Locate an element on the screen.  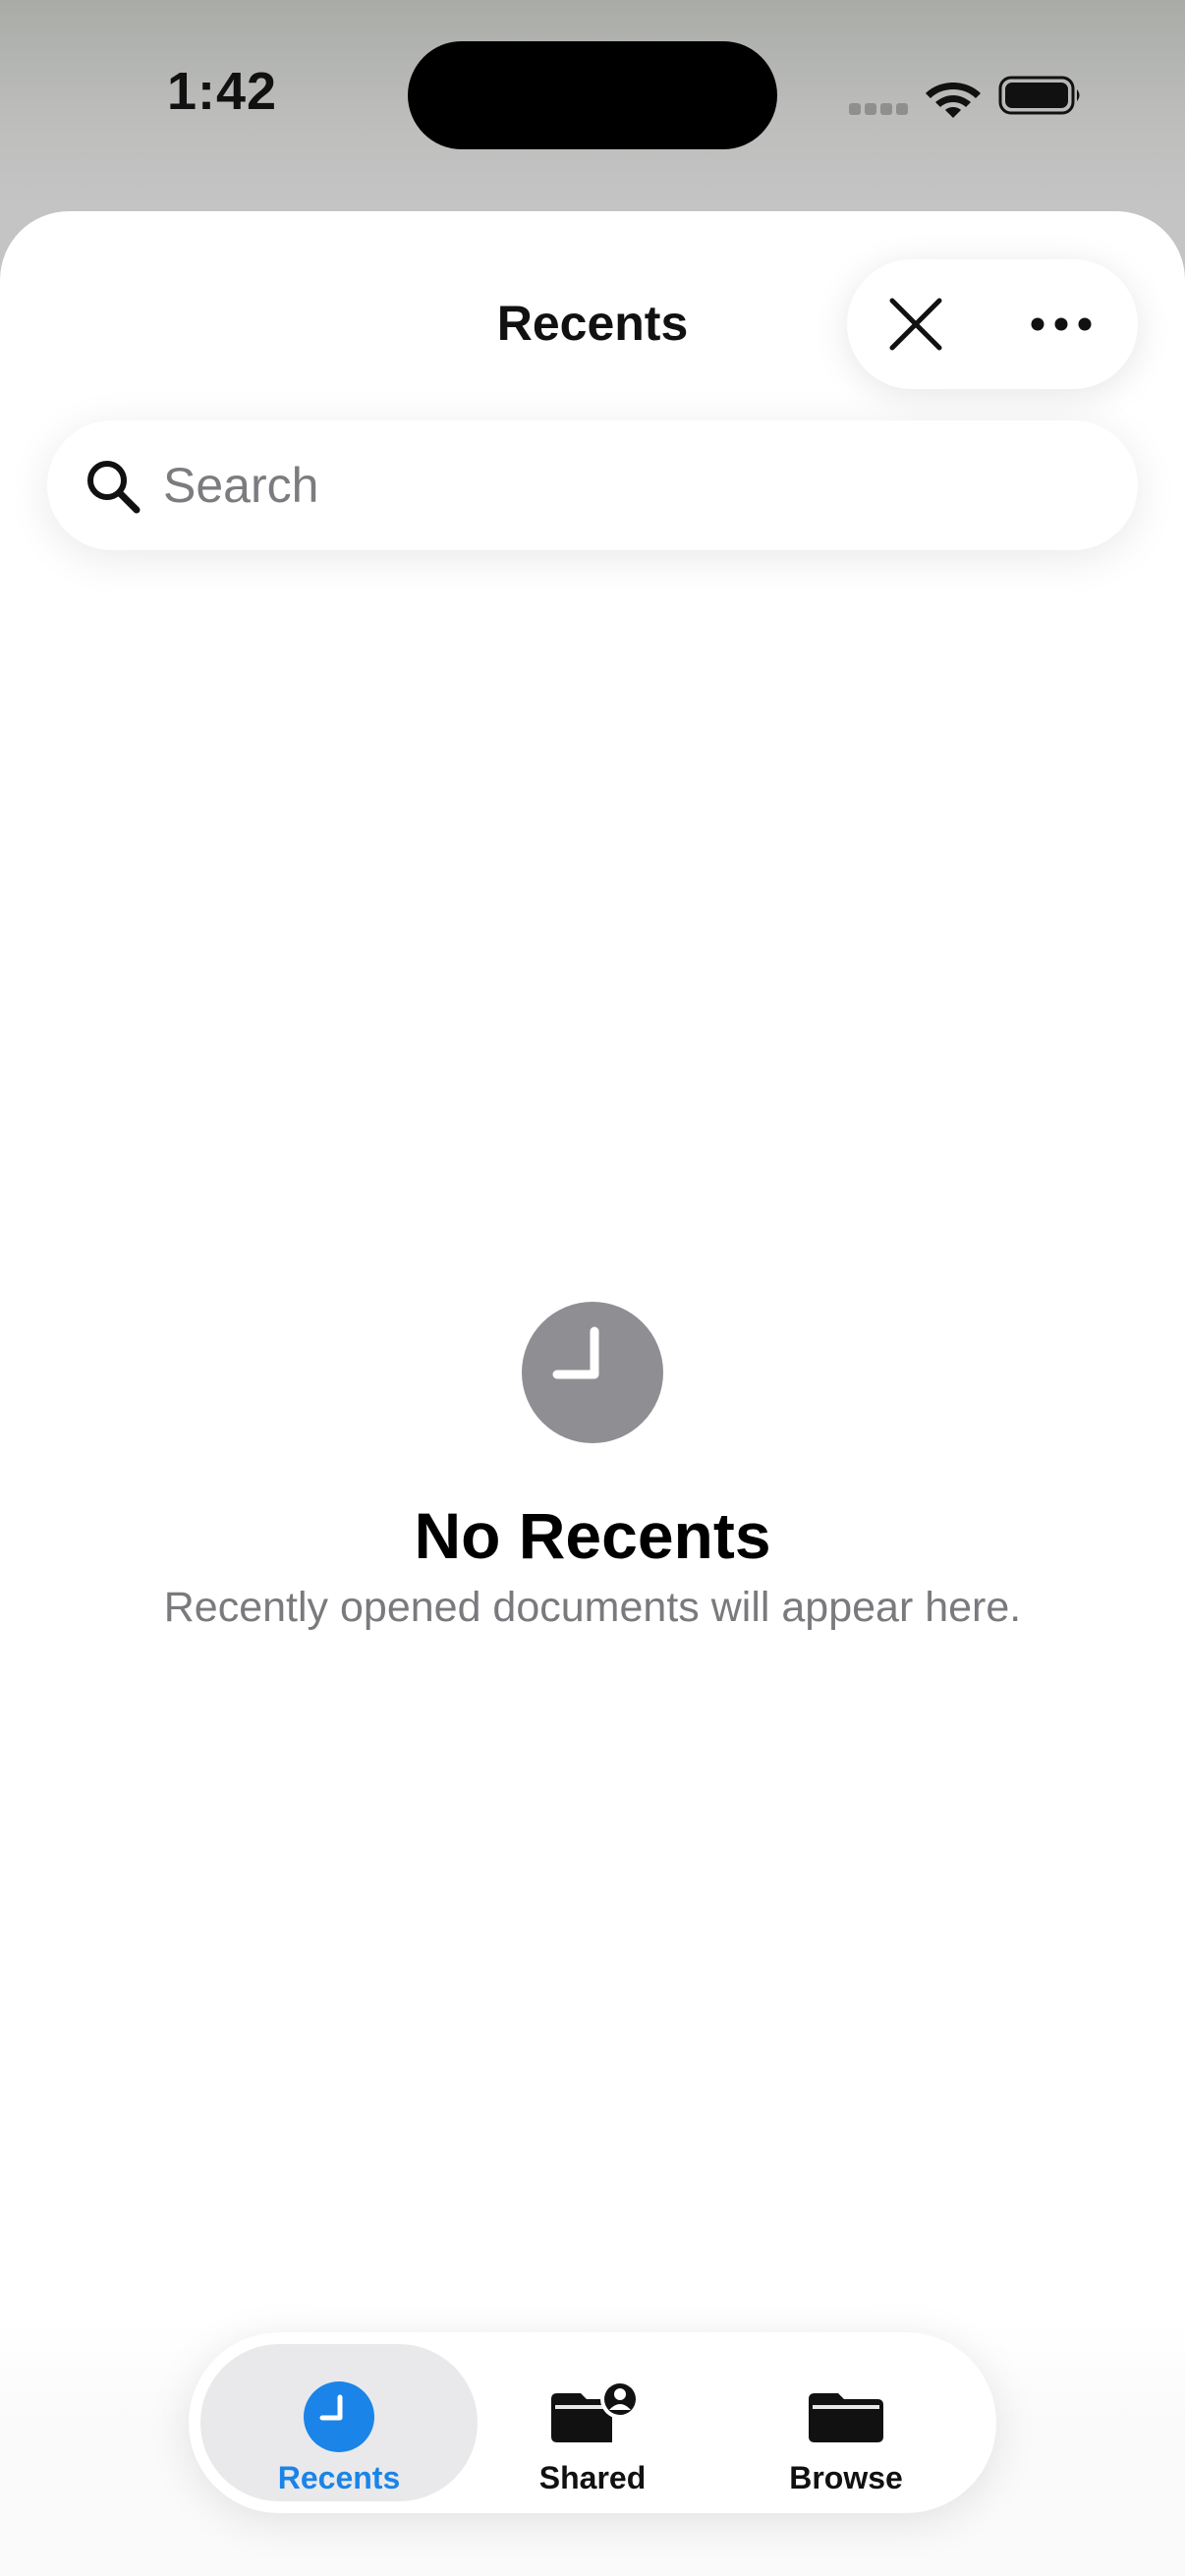
close-icon is located at coordinates (916, 324).